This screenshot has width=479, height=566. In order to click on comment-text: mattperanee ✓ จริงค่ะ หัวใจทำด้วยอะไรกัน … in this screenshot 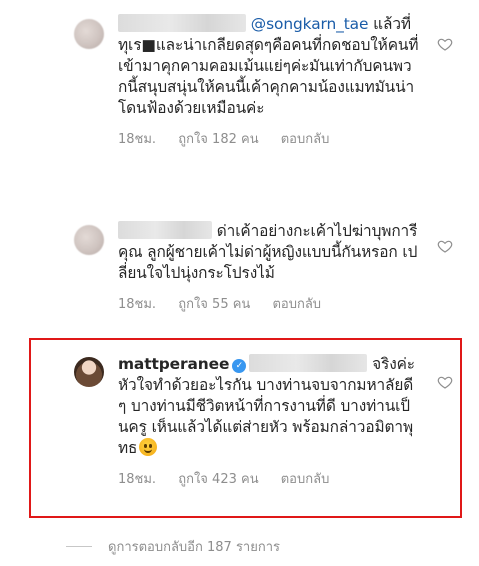, I will do `click(269, 406)`.